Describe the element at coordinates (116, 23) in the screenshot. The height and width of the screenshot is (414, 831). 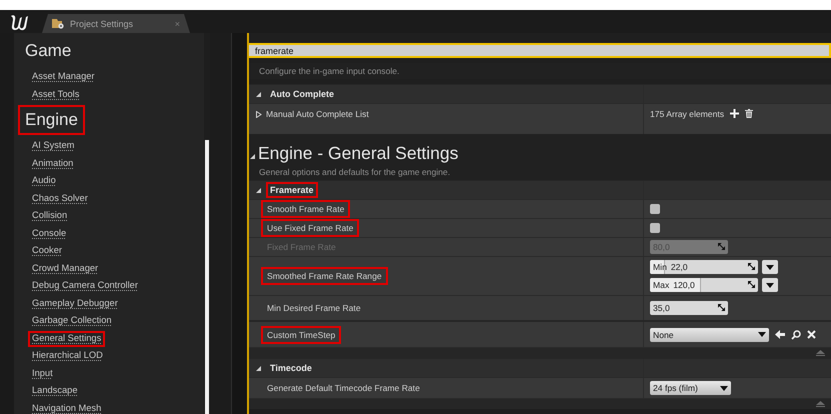
I see `project-settings-tab: Project Settings ×` at that location.